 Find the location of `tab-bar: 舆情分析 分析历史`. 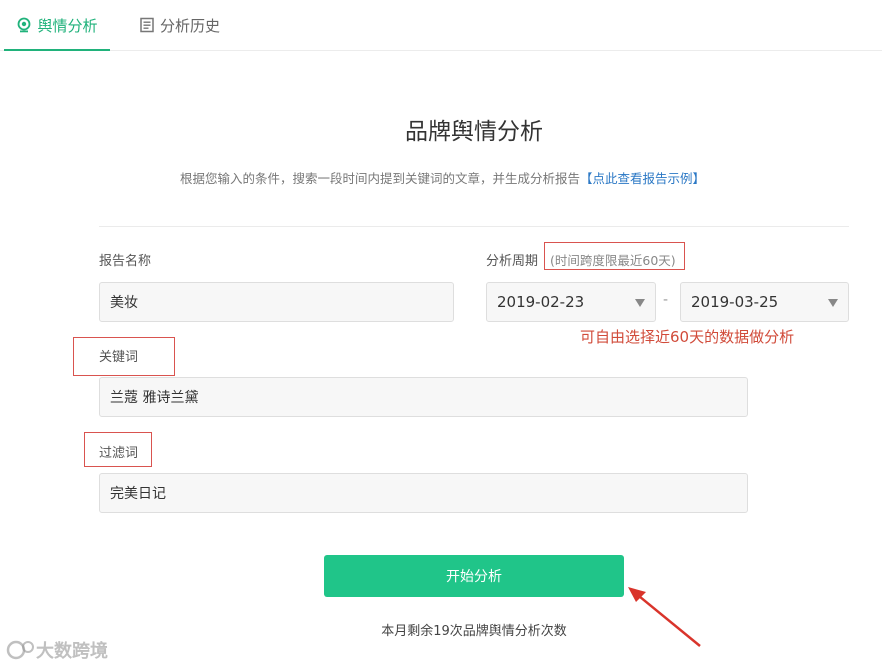

tab-bar: 舆情分析 分析历史 is located at coordinates (441, 25).